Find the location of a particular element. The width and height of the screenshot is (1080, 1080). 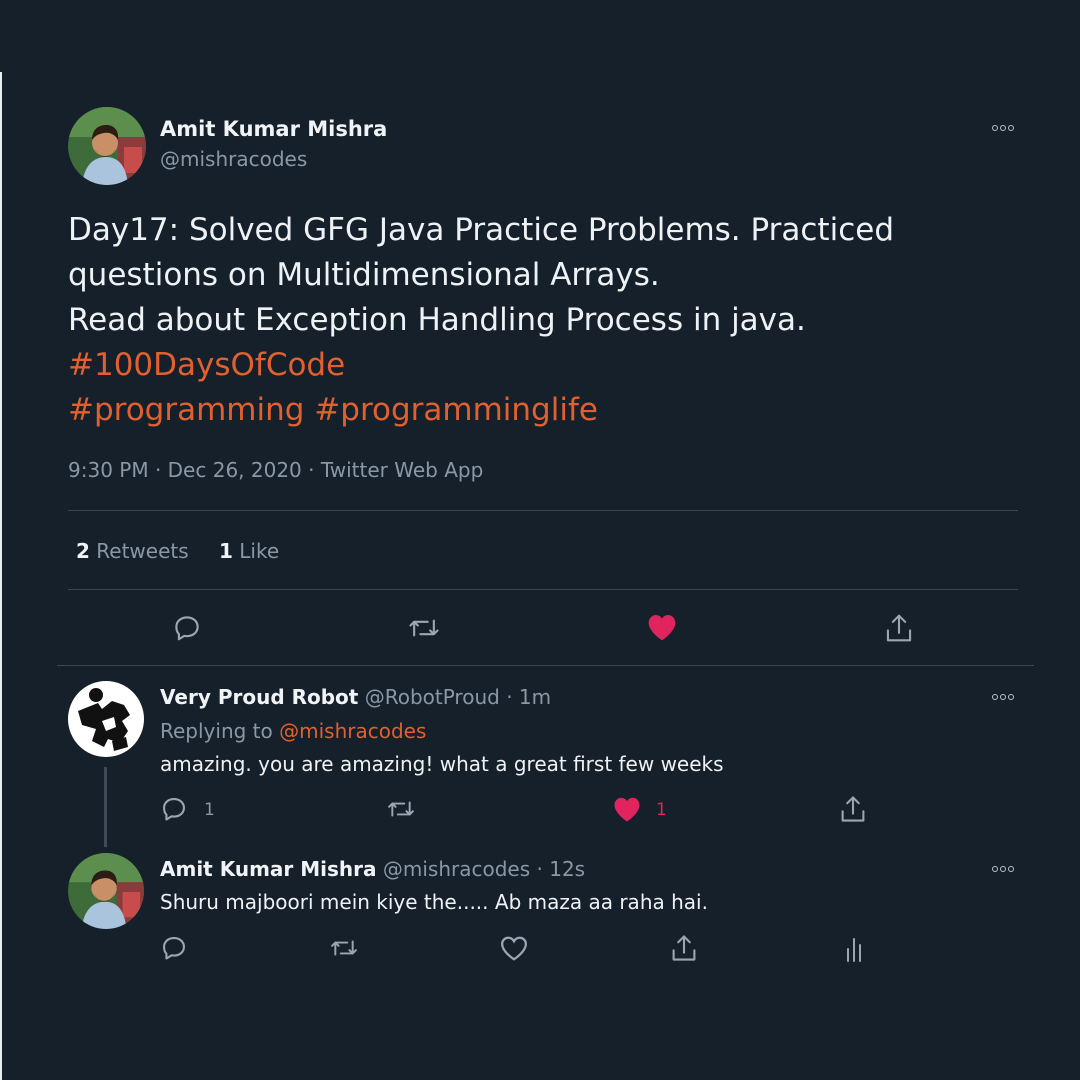

tweet-timestamp: 9:30 PM · Dec 26, 2020 · Twitter Web App is located at coordinates (275, 470).